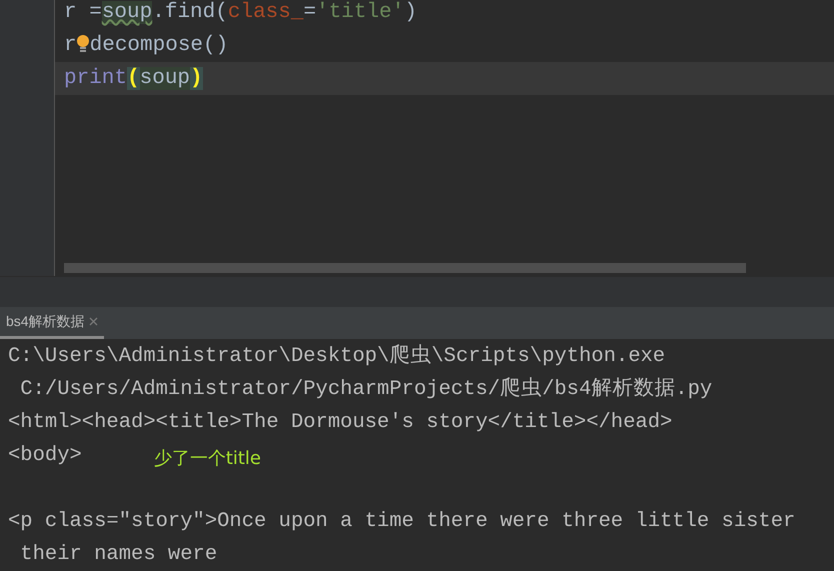 The width and height of the screenshot is (834, 571). What do you see at coordinates (83, 12) in the screenshot?
I see `code-text: r =` at bounding box center [83, 12].